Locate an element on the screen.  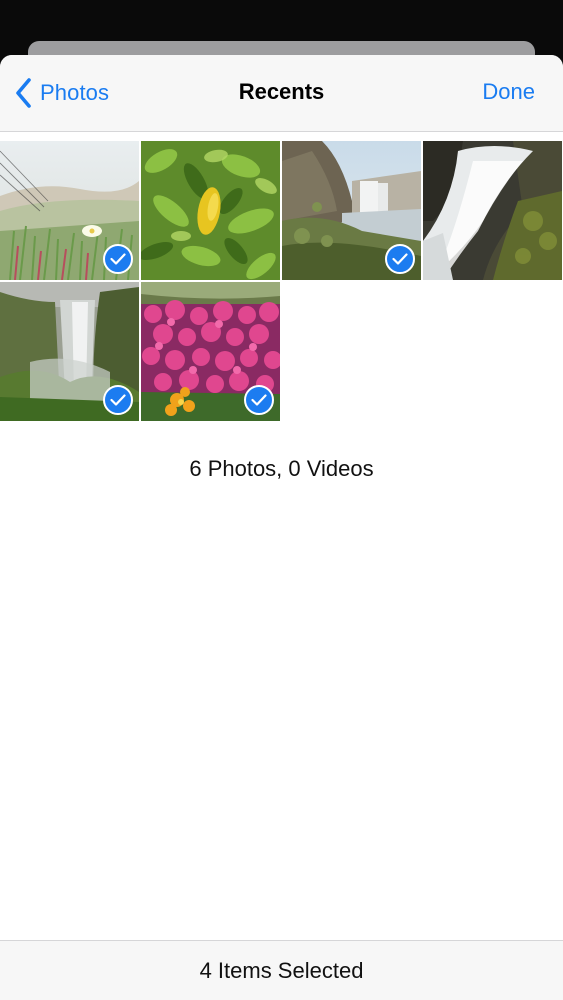
photo-lemon-leaves is located at coordinates (210, 210).